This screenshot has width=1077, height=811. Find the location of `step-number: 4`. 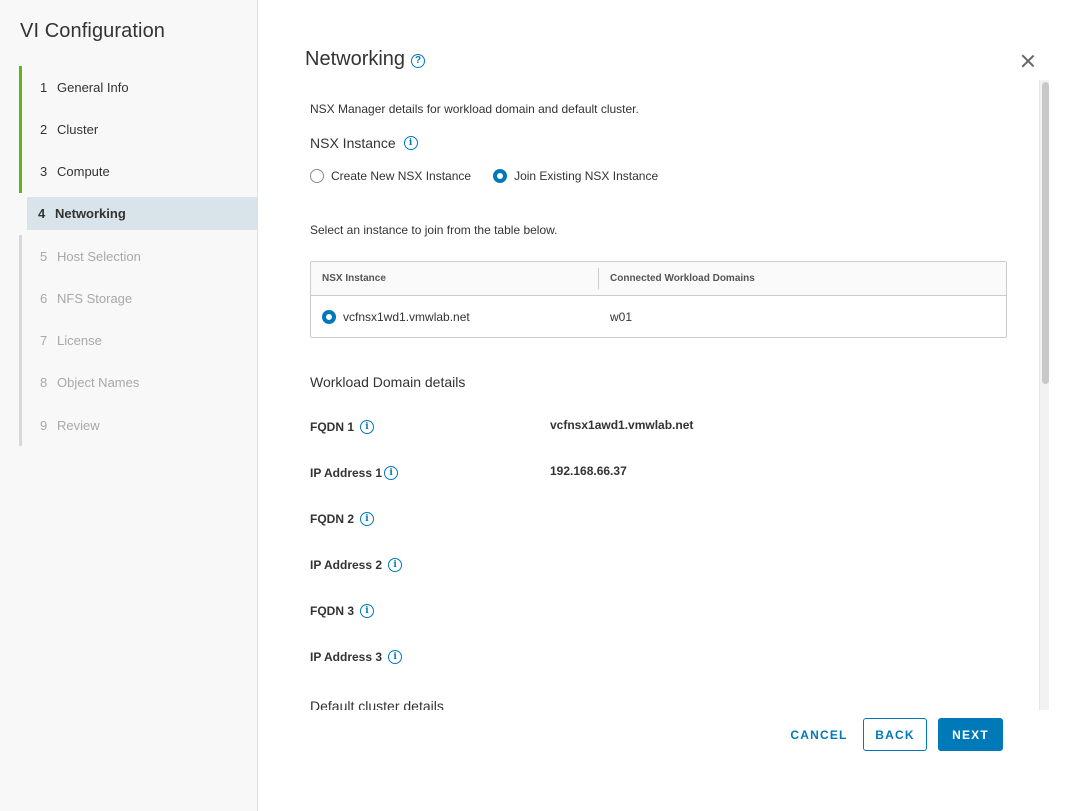

step-number: 4 is located at coordinates (42, 213).